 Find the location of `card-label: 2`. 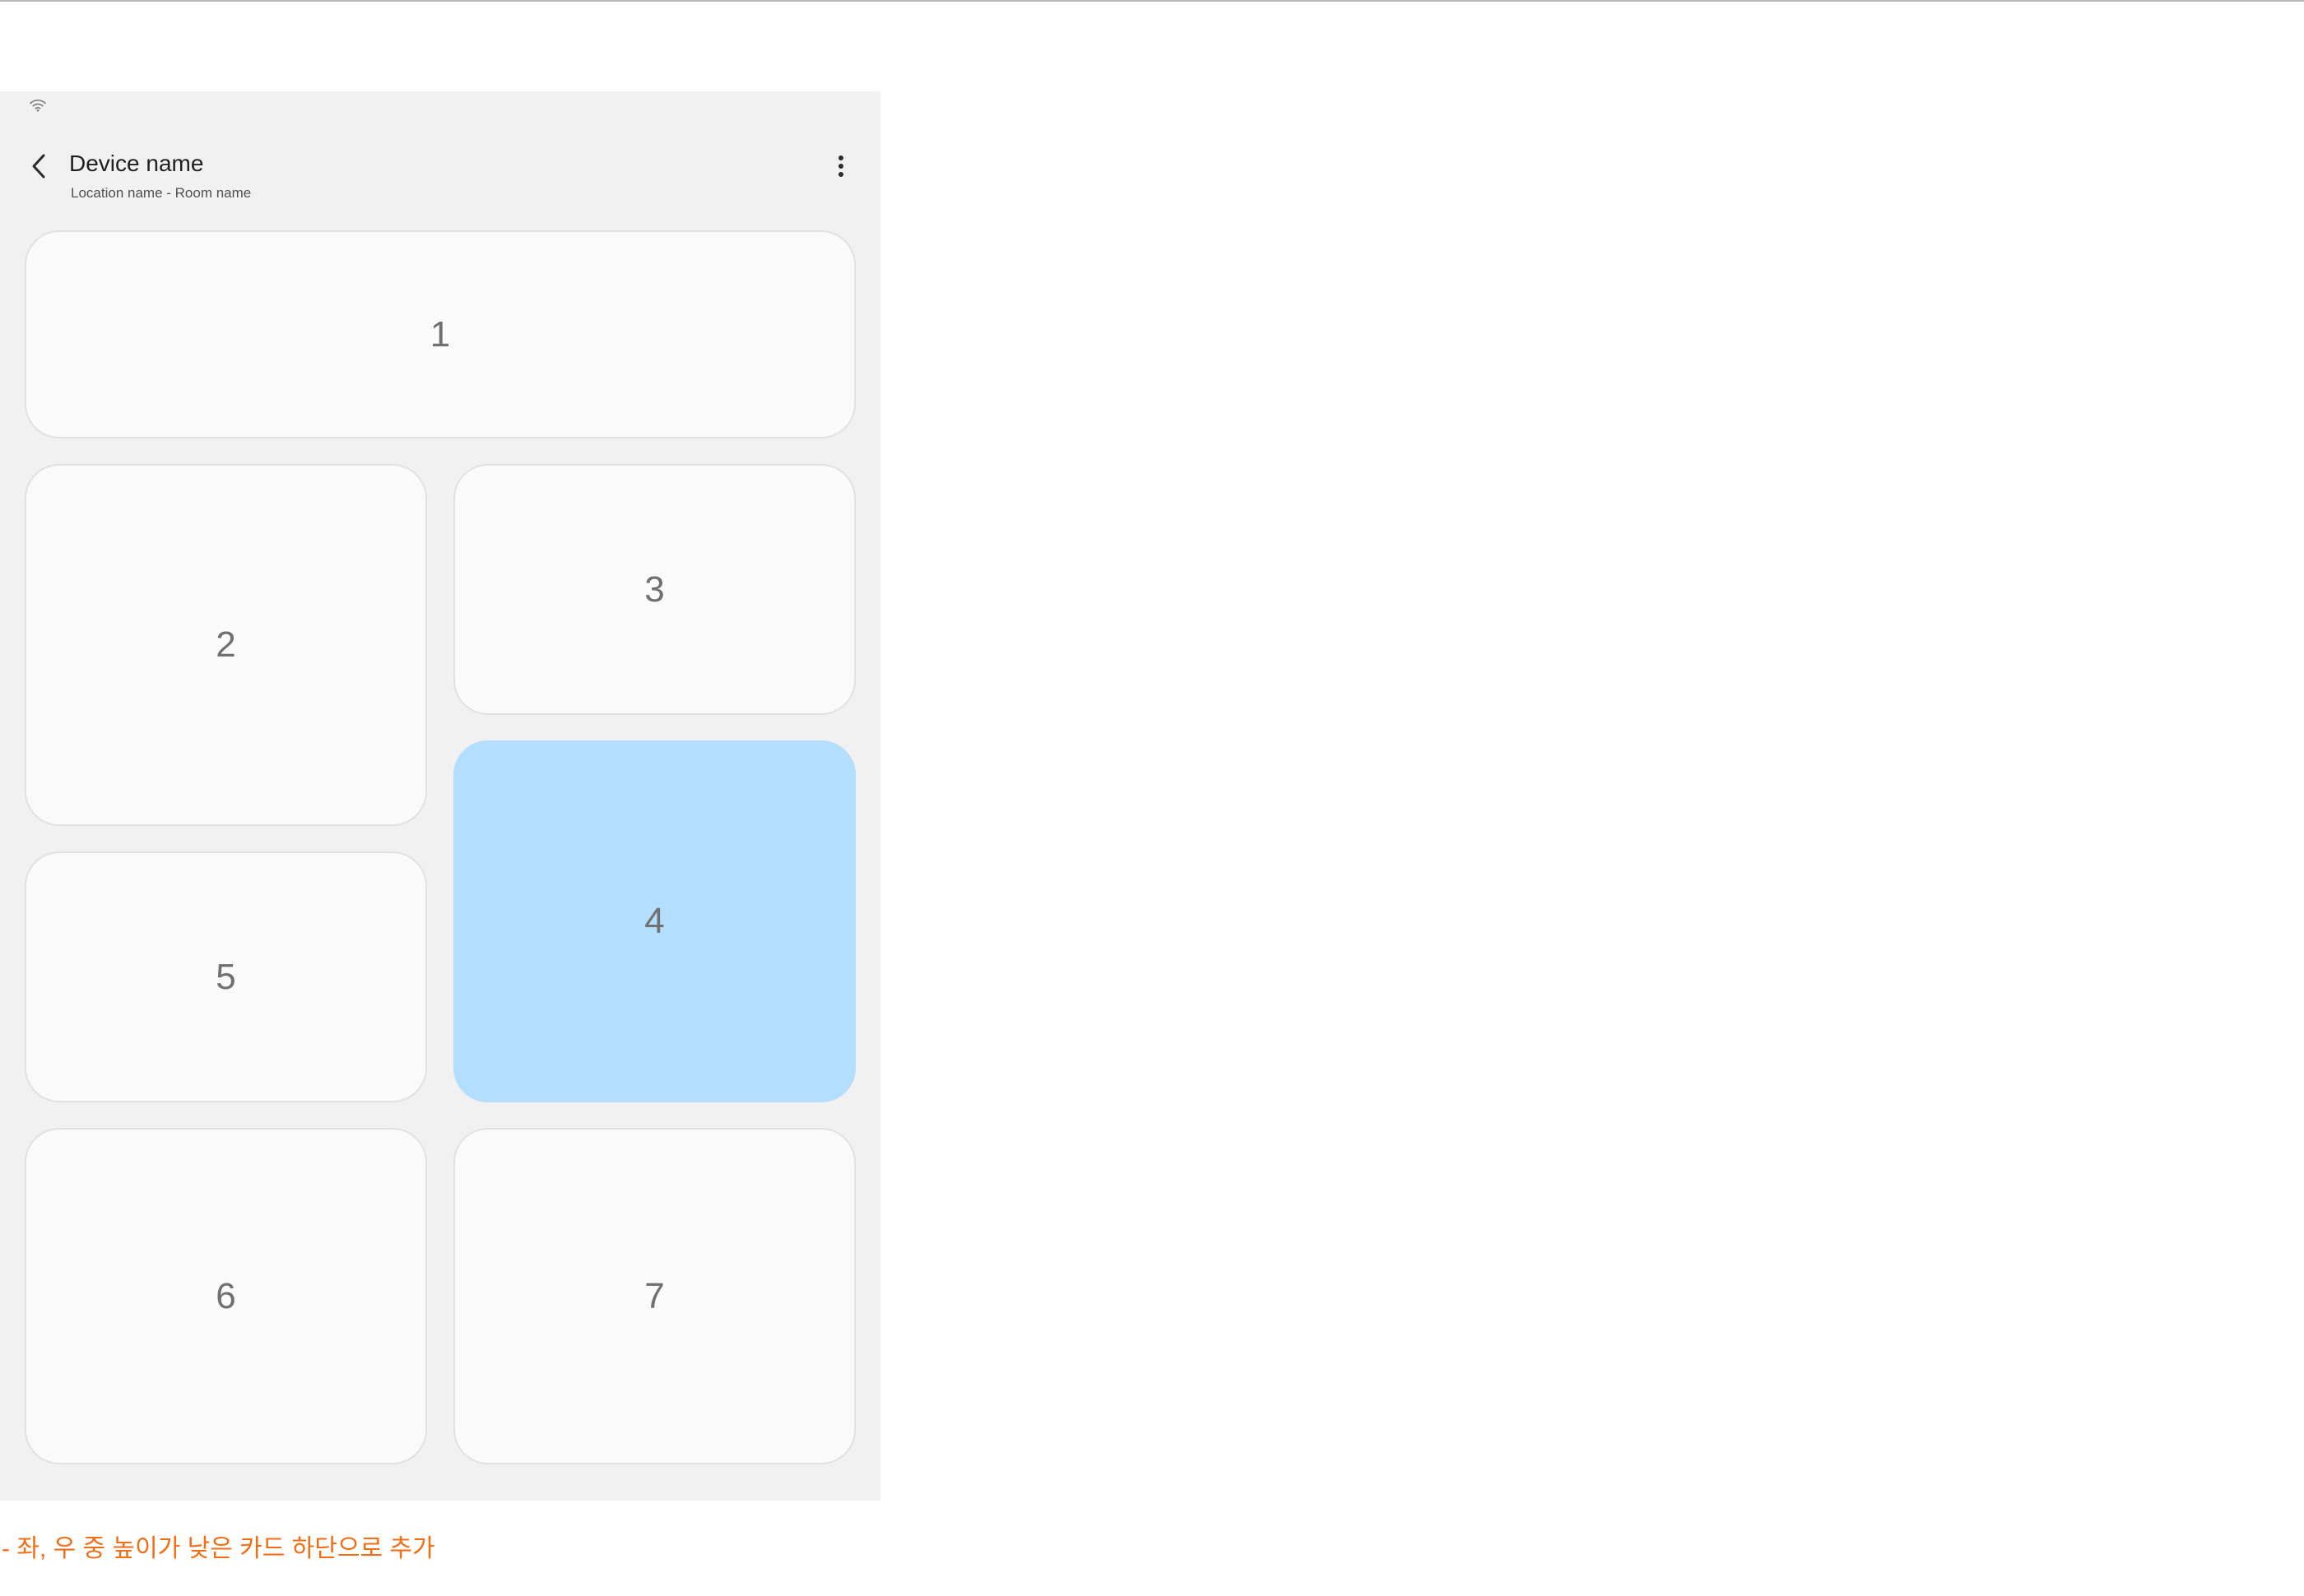

card-label: 2 is located at coordinates (226, 644).